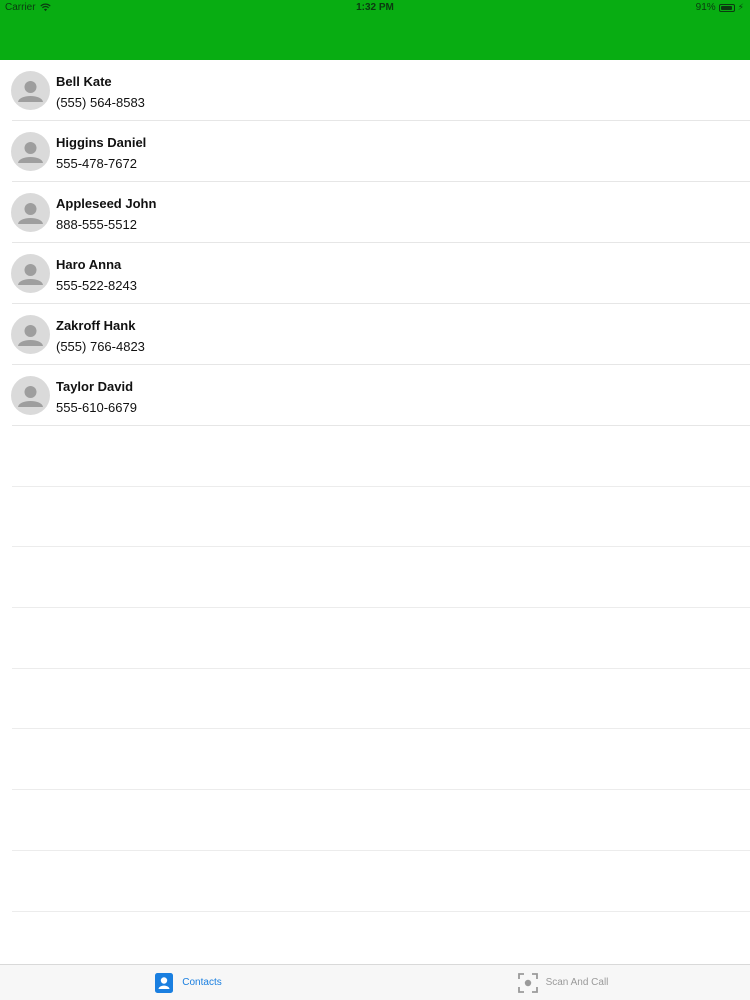  I want to click on contact-phone: 555-522-8243, so click(96, 285).